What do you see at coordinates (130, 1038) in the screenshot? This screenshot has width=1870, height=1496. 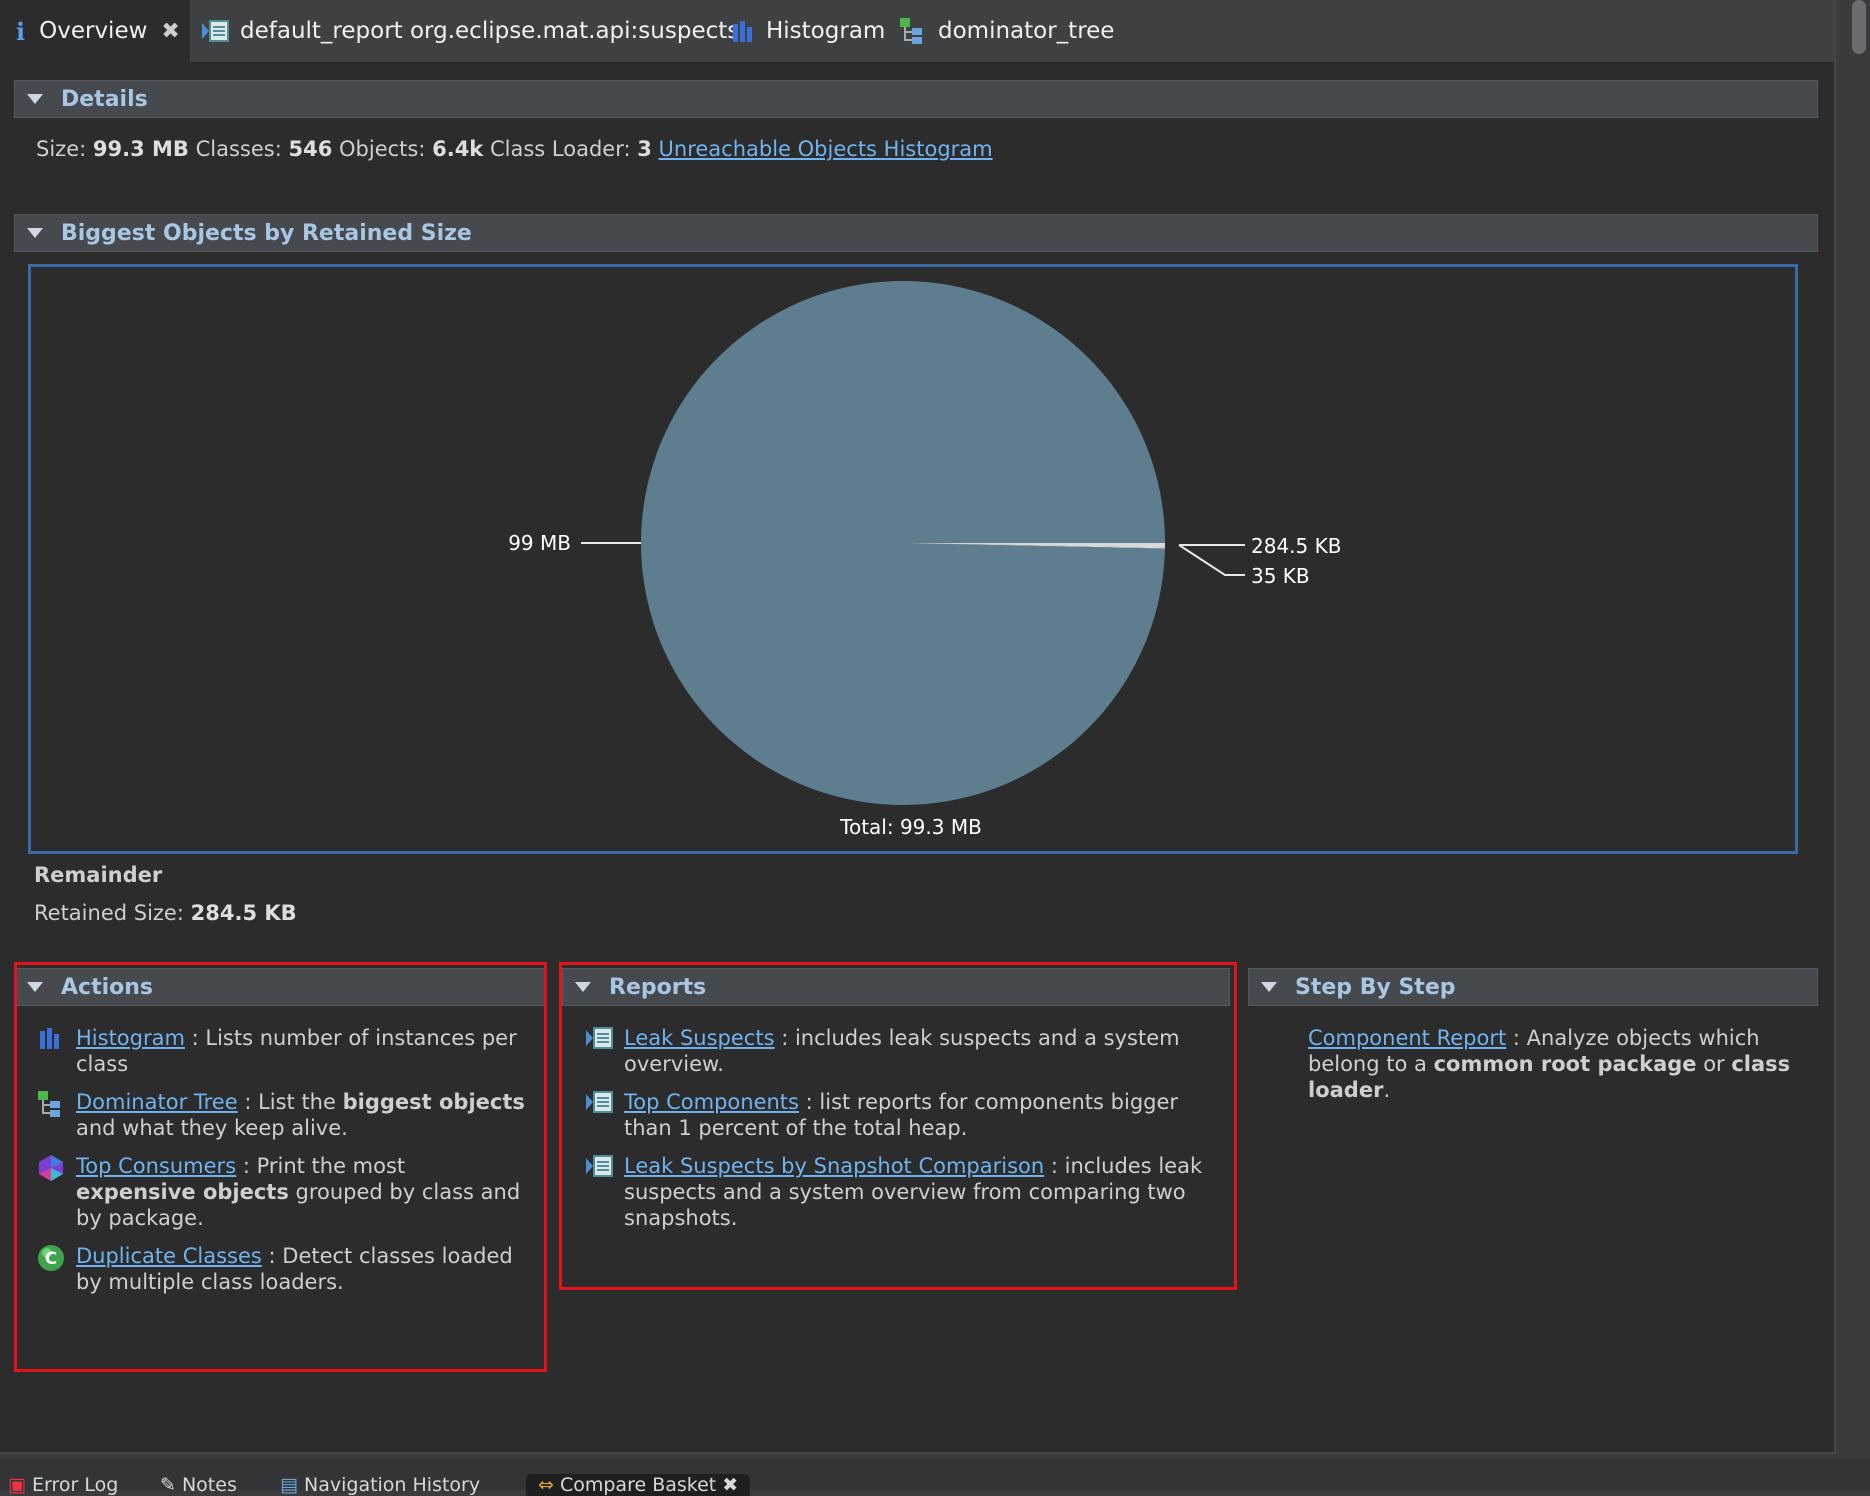 I see `histogram-link: Histogram` at bounding box center [130, 1038].